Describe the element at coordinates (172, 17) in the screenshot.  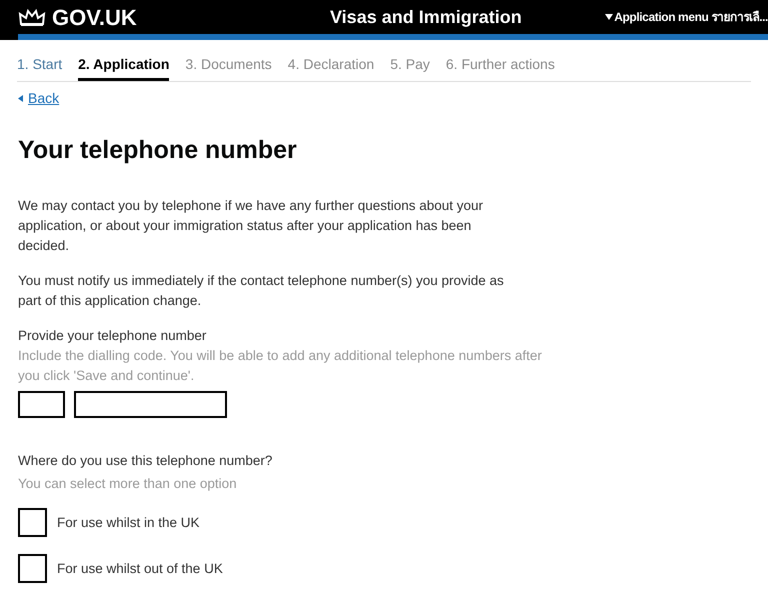
I see `logo-text: GOV.UK` at that location.